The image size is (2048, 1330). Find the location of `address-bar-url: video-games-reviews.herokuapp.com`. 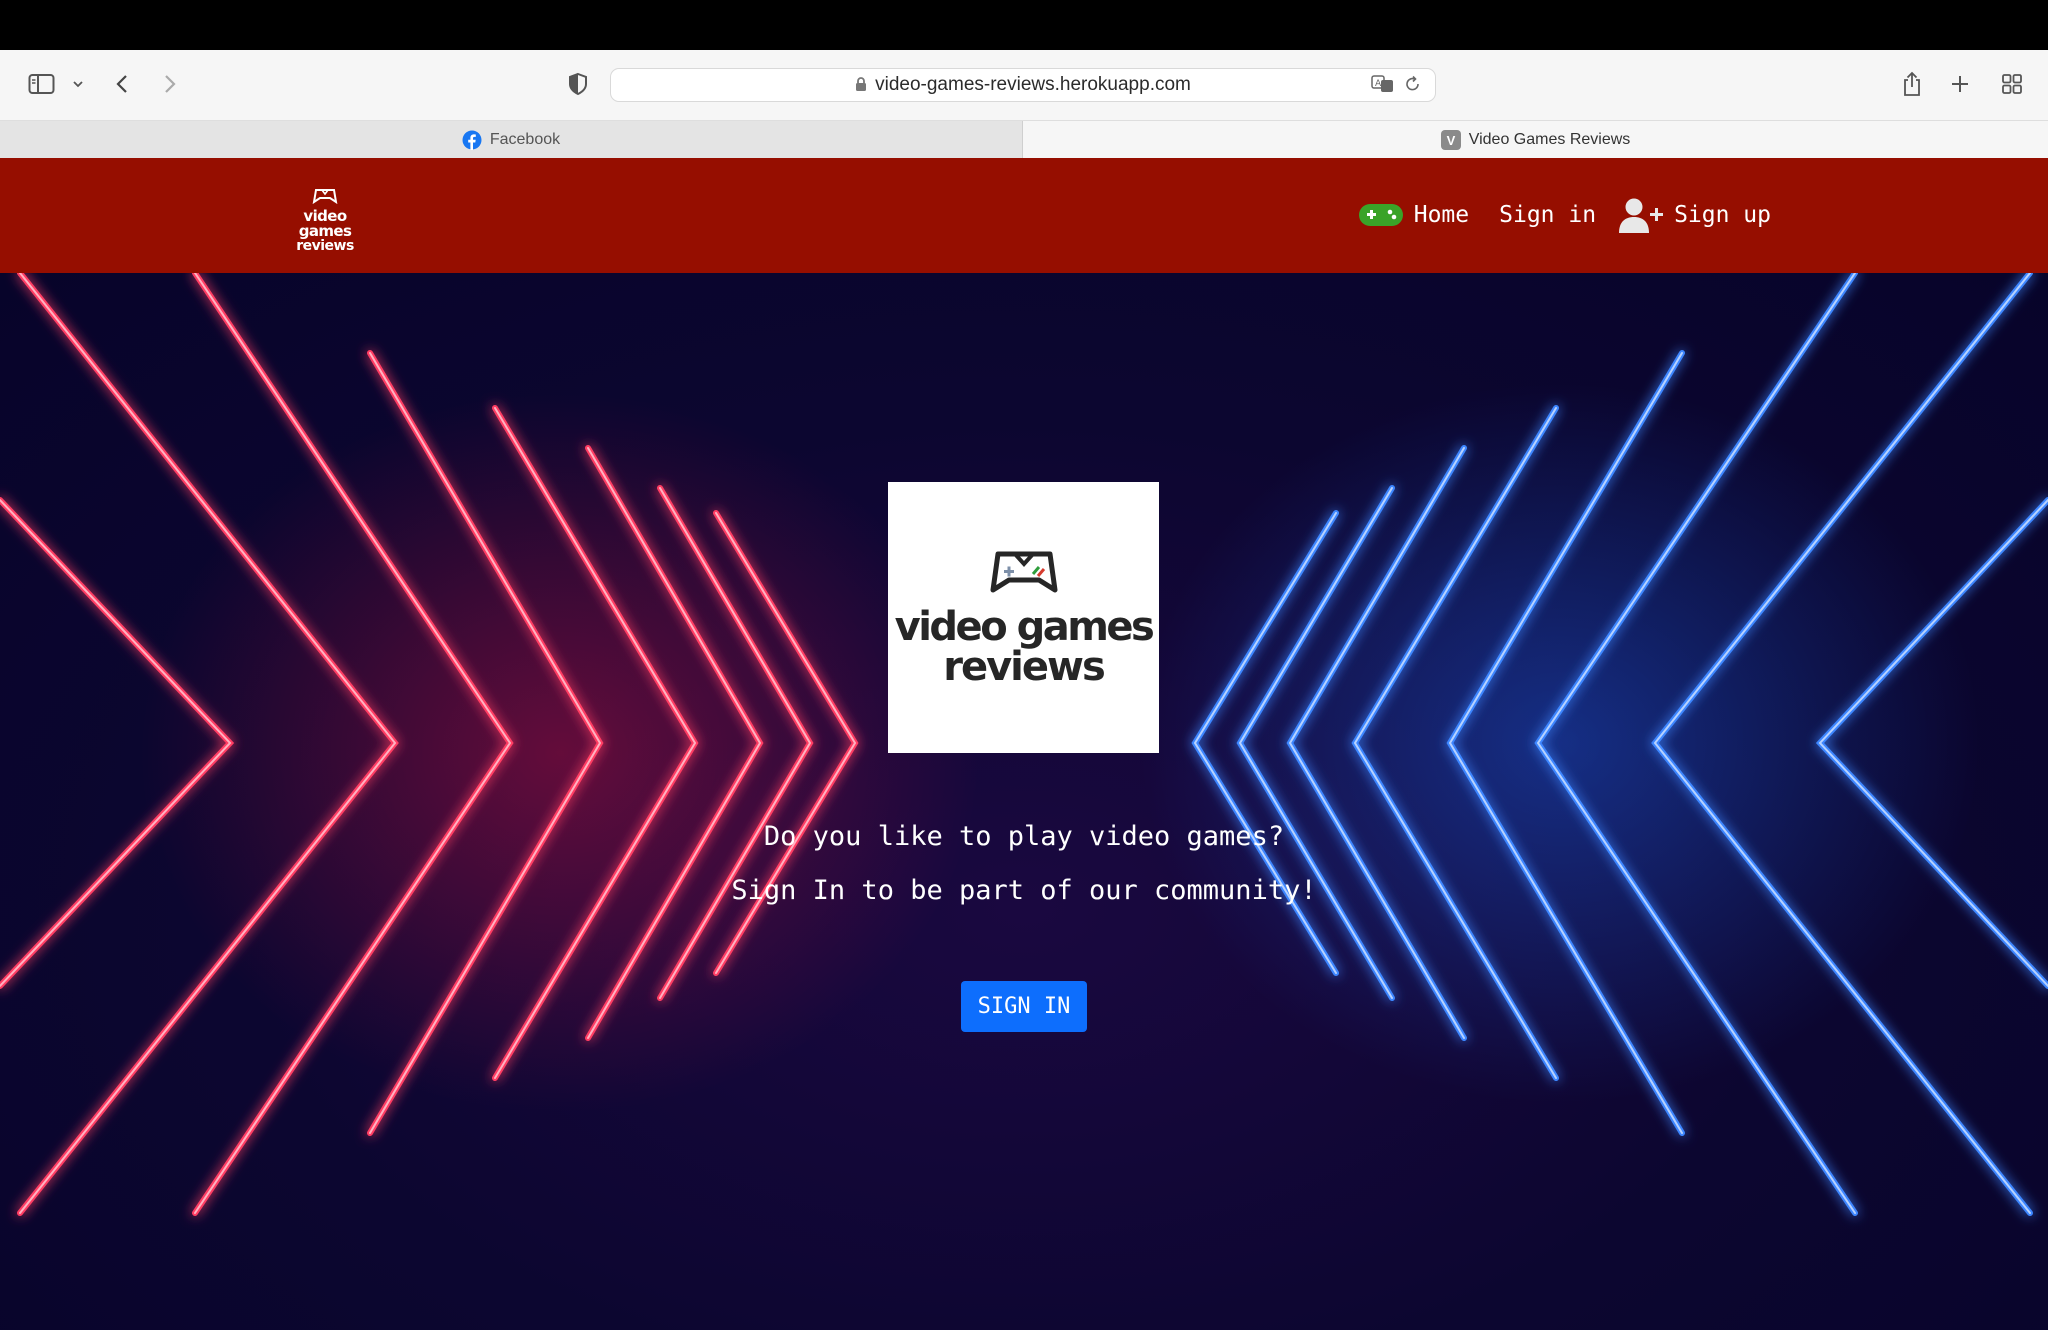

address-bar-url: video-games-reviews.herokuapp.com is located at coordinates (1033, 84).